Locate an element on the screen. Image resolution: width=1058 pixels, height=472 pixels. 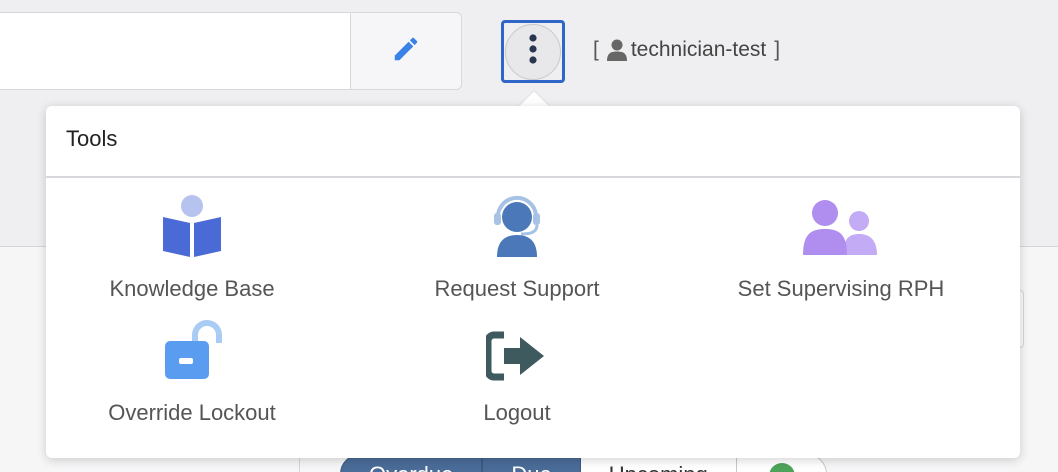
tool-label: Knowledge Base is located at coordinates (192, 288).